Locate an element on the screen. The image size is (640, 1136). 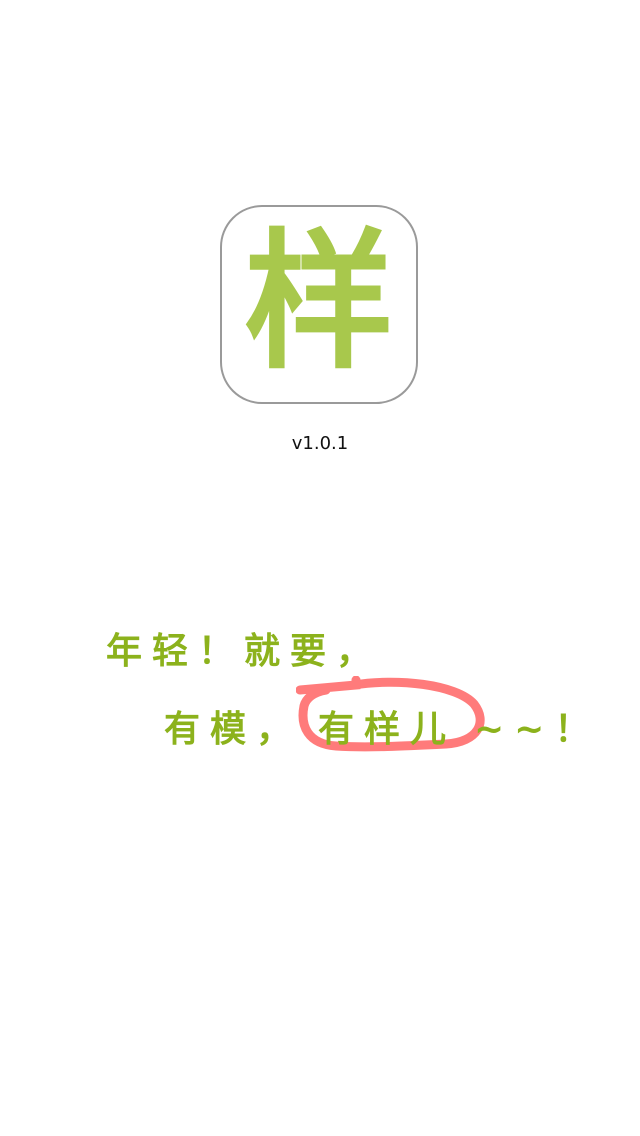
version-label: v1.0.1 is located at coordinates (320, 443).